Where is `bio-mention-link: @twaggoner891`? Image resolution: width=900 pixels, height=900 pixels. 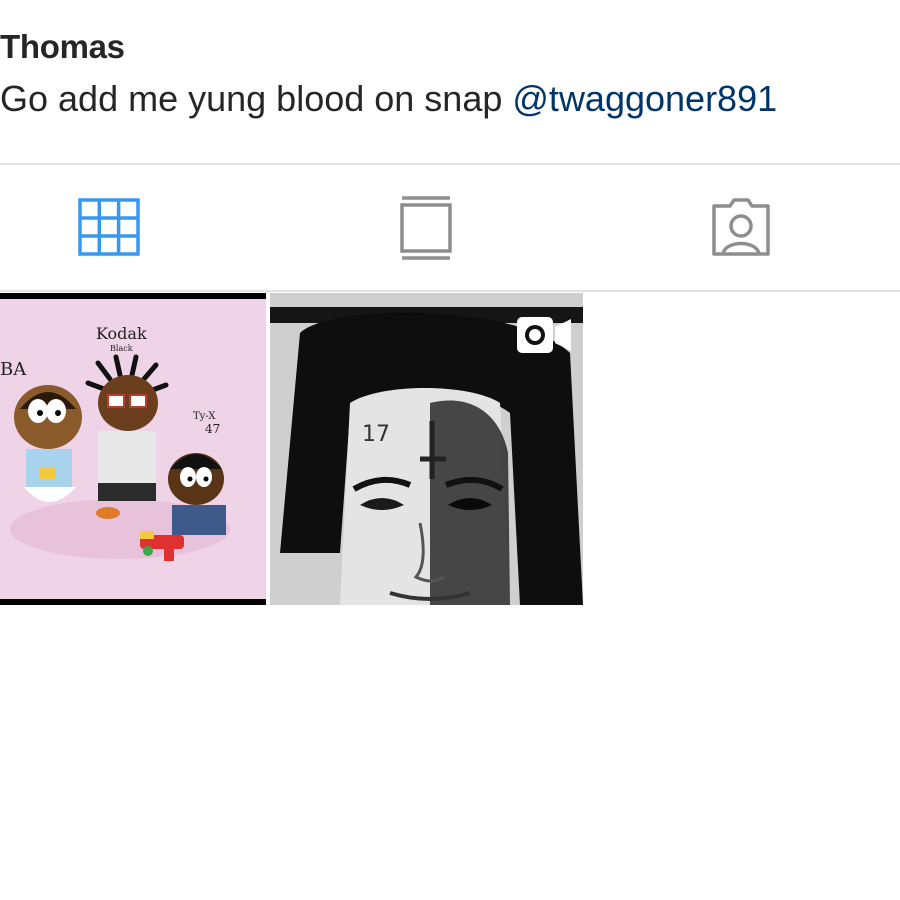
bio-mention-link: @twaggoner891 is located at coordinates (644, 98).